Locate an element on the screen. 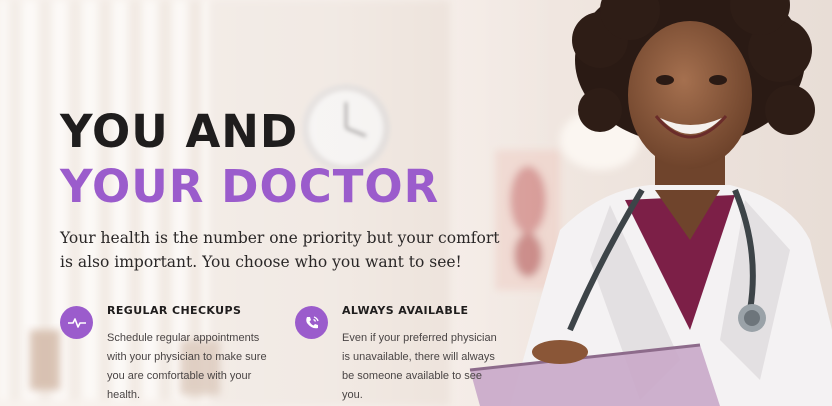  hero-title-line2: YOUR DOCTOR is located at coordinates (250, 186).